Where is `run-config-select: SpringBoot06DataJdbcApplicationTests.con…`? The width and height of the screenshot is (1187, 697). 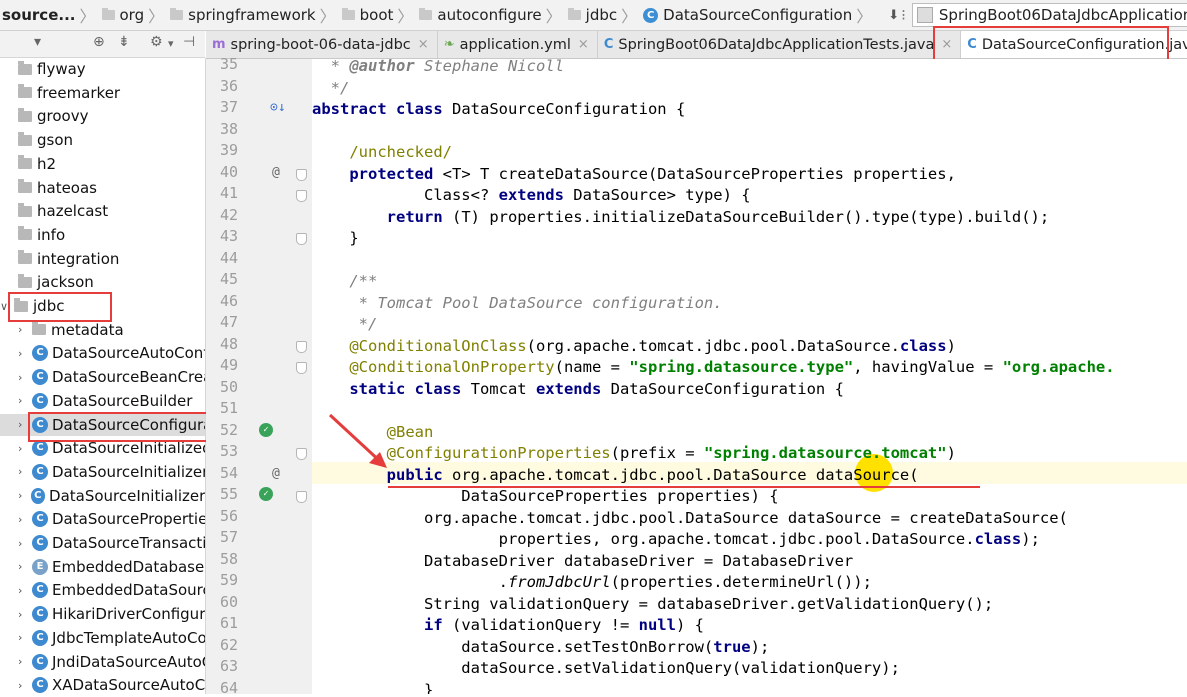 run-config-select: SpringBoot06DataJdbcApplicationTests.con… is located at coordinates (1049, 15).